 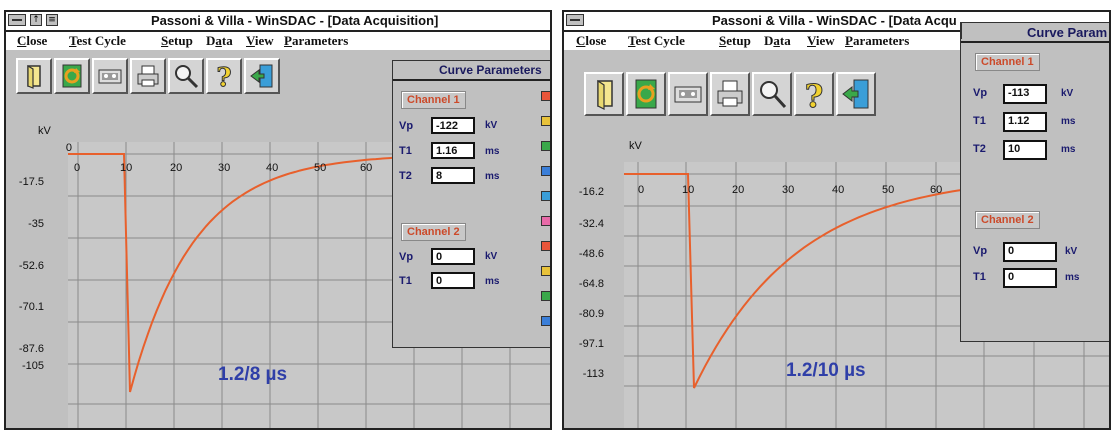 What do you see at coordinates (834, 20) in the screenshot?
I see `window-title: Passoni & Villa - WinSDAC - [Data Acqu` at bounding box center [834, 20].